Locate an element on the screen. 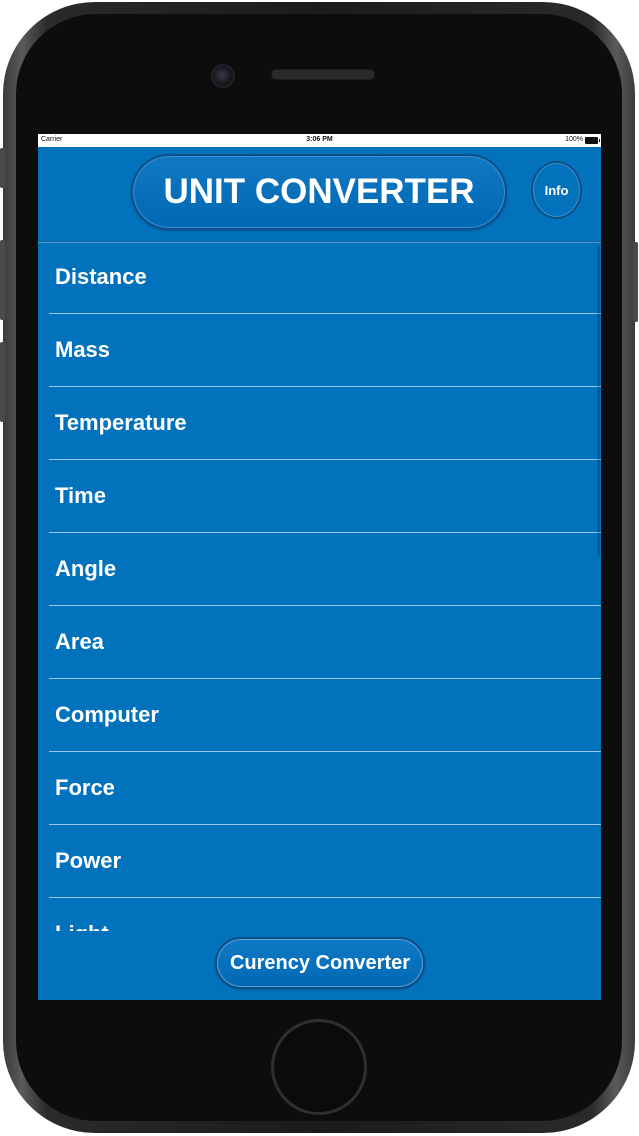 Image resolution: width=639 pixels, height=1136 pixels. list-item-label: Force is located at coordinates (85, 787).